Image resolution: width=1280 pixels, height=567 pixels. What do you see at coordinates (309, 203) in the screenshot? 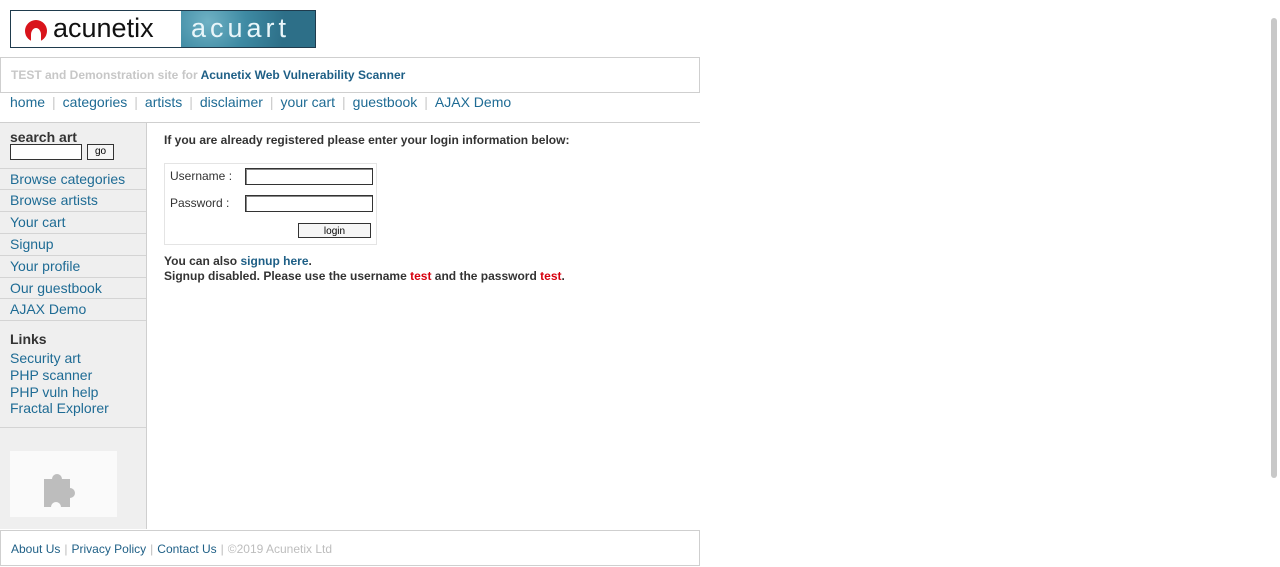
I see `password-input` at bounding box center [309, 203].